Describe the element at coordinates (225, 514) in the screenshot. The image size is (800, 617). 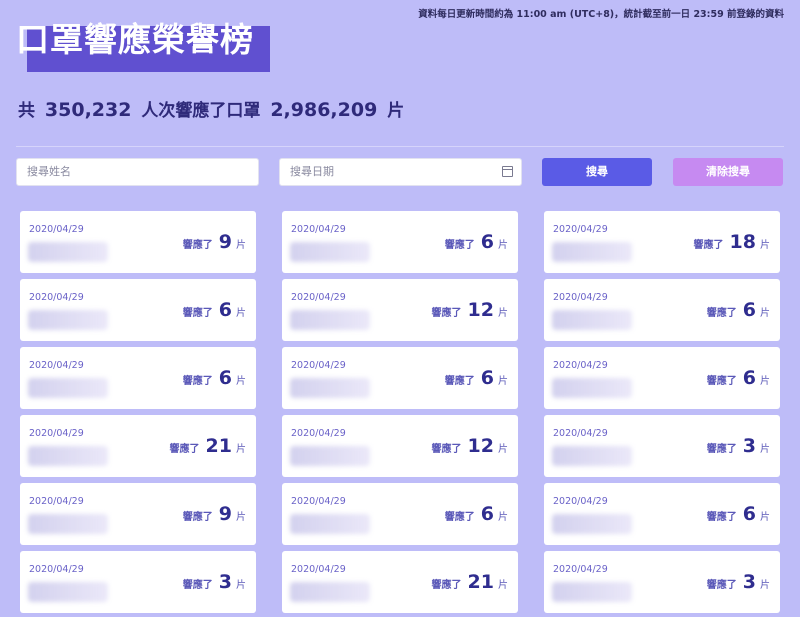
I see `card-count-value: 9` at that location.